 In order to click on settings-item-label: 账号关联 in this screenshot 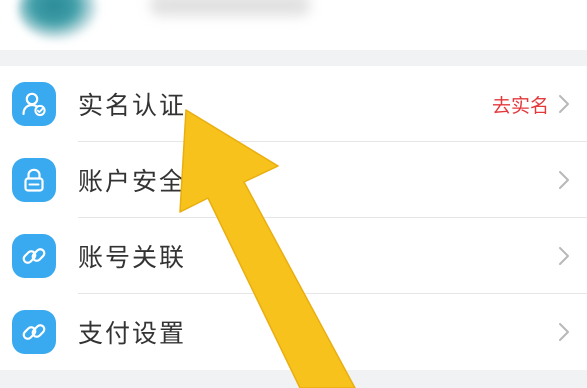, I will do `click(132, 257)`.